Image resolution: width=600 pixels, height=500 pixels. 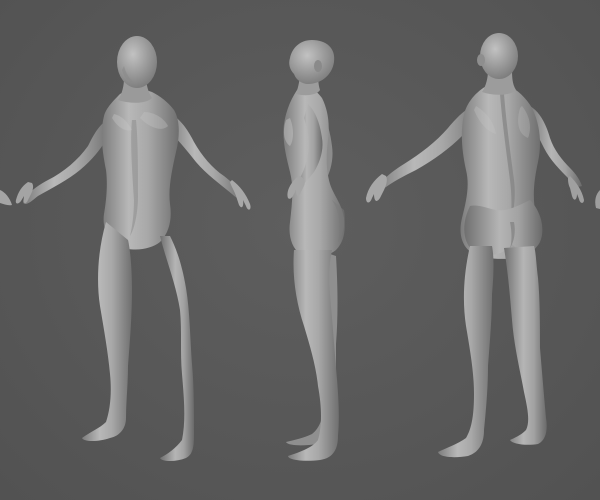 What do you see at coordinates (466, 352) in the screenshot?
I see `figure-3-left-leg` at bounding box center [466, 352].